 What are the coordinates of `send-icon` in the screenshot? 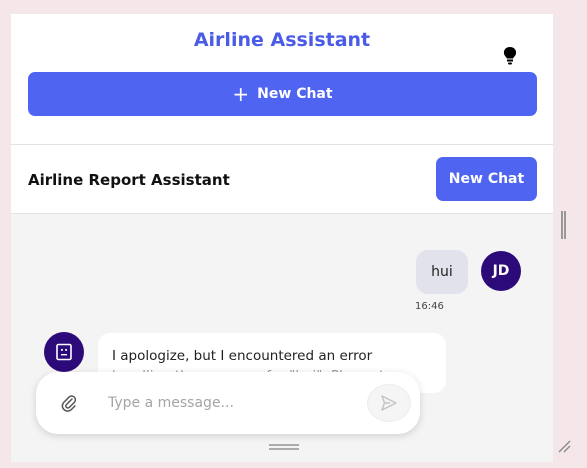 It's located at (389, 403).